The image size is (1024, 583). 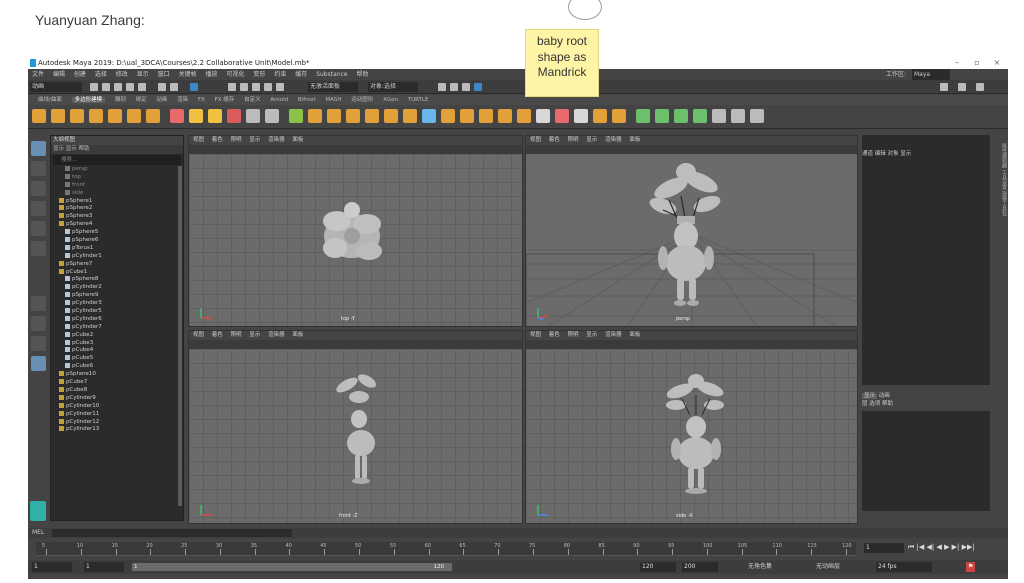 What do you see at coordinates (372, 116) in the screenshot?
I see `shelf-extrude-icon` at bounding box center [372, 116].